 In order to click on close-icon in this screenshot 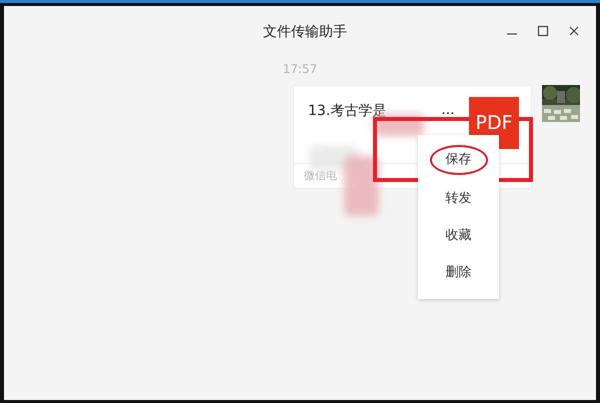, I will do `click(574, 31)`.